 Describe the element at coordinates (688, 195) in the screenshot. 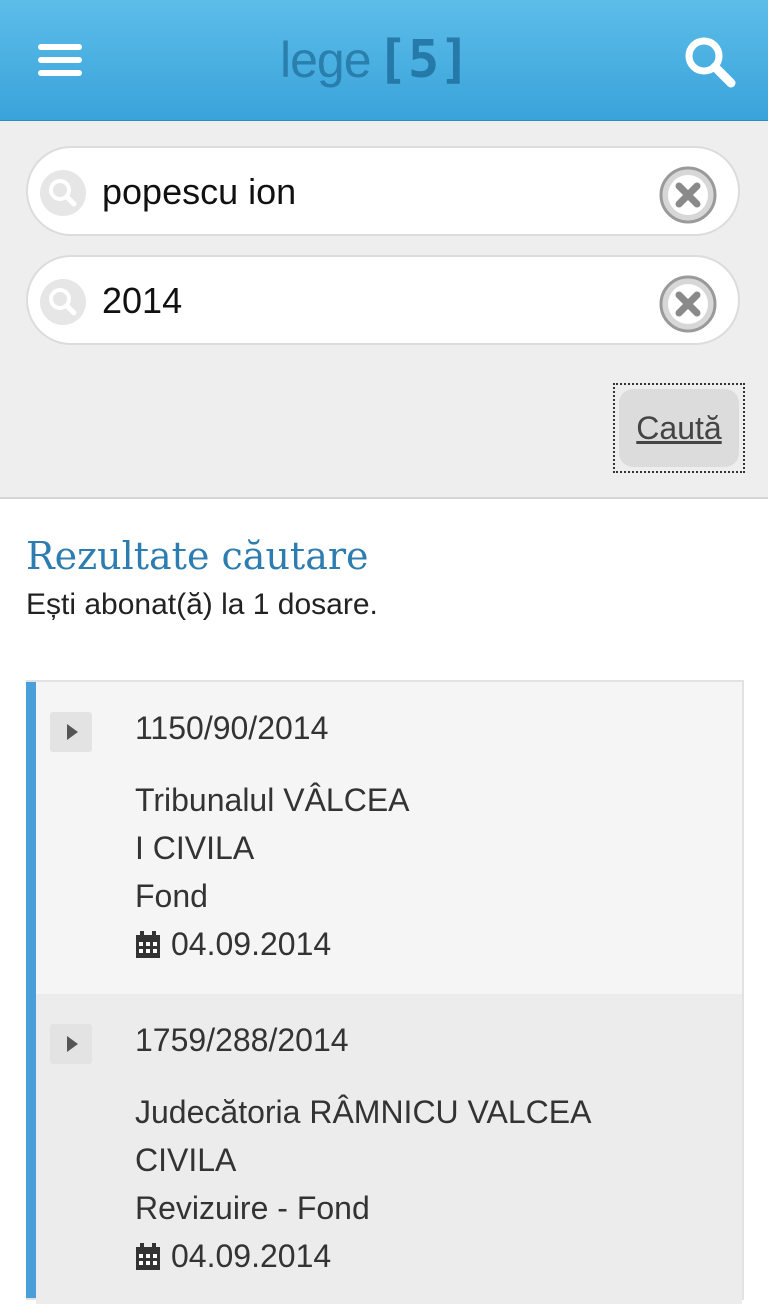

I see `clear-name-icon` at that location.